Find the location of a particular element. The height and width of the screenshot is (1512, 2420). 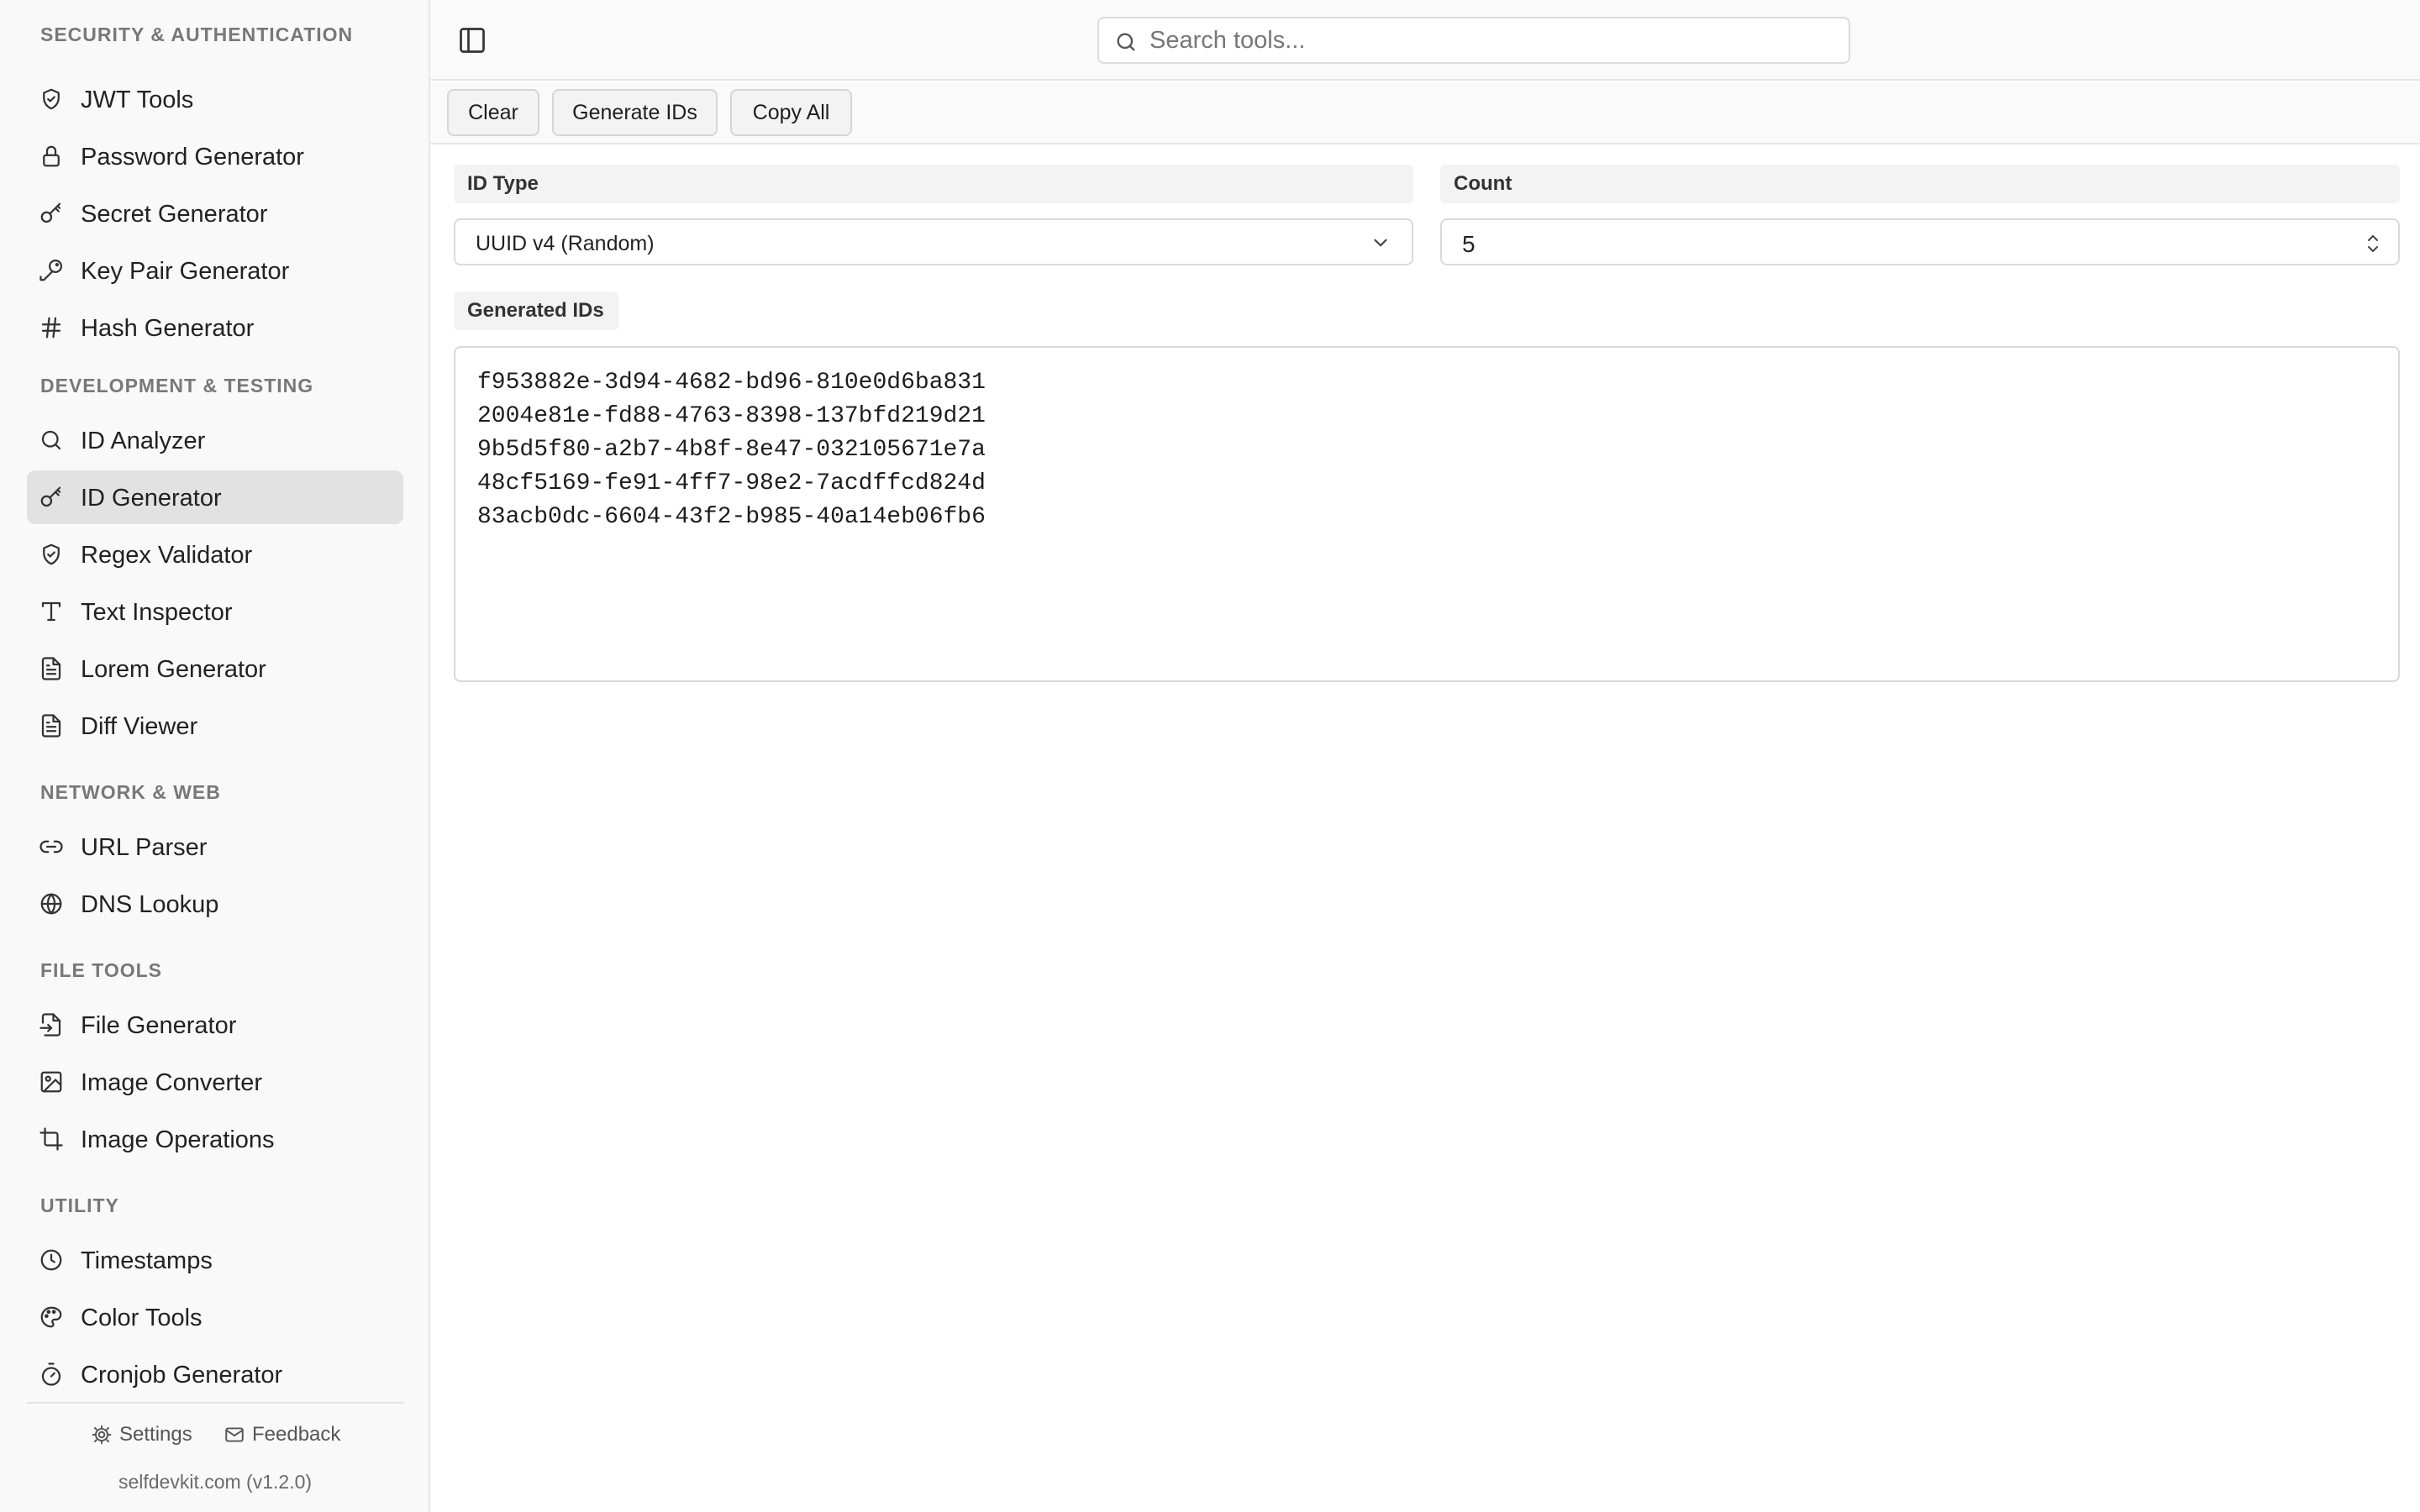

generated-id-line: 83acb0dc-6604-43f2-b985-40a14eb06fb6 is located at coordinates (732, 517).